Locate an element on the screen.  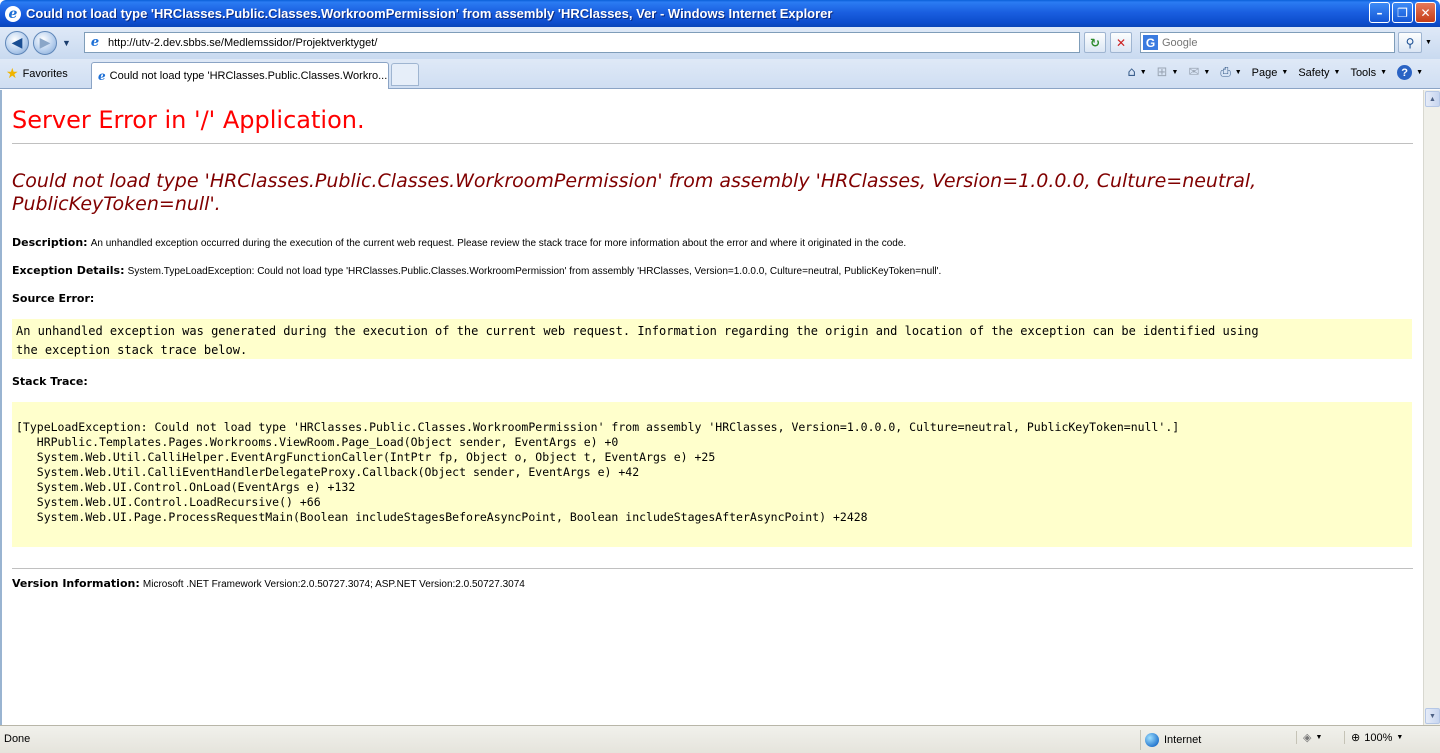
search-input is located at coordinates (1272, 42).